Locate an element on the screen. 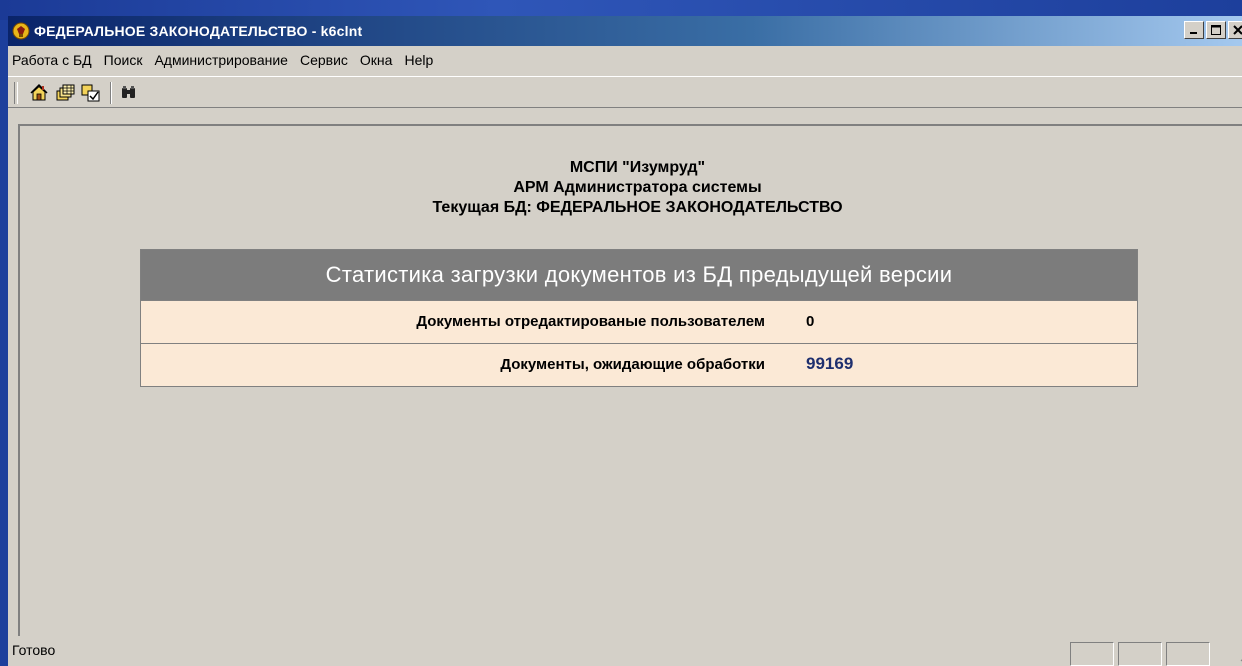  toolbar-grip is located at coordinates (16, 93).